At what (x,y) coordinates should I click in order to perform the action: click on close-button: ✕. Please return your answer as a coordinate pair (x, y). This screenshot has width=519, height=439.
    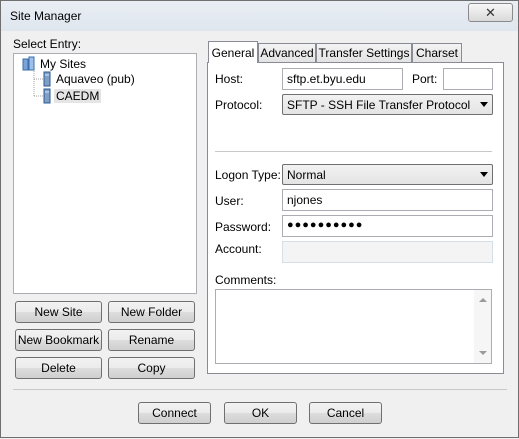
    Looking at the image, I should click on (490, 12).